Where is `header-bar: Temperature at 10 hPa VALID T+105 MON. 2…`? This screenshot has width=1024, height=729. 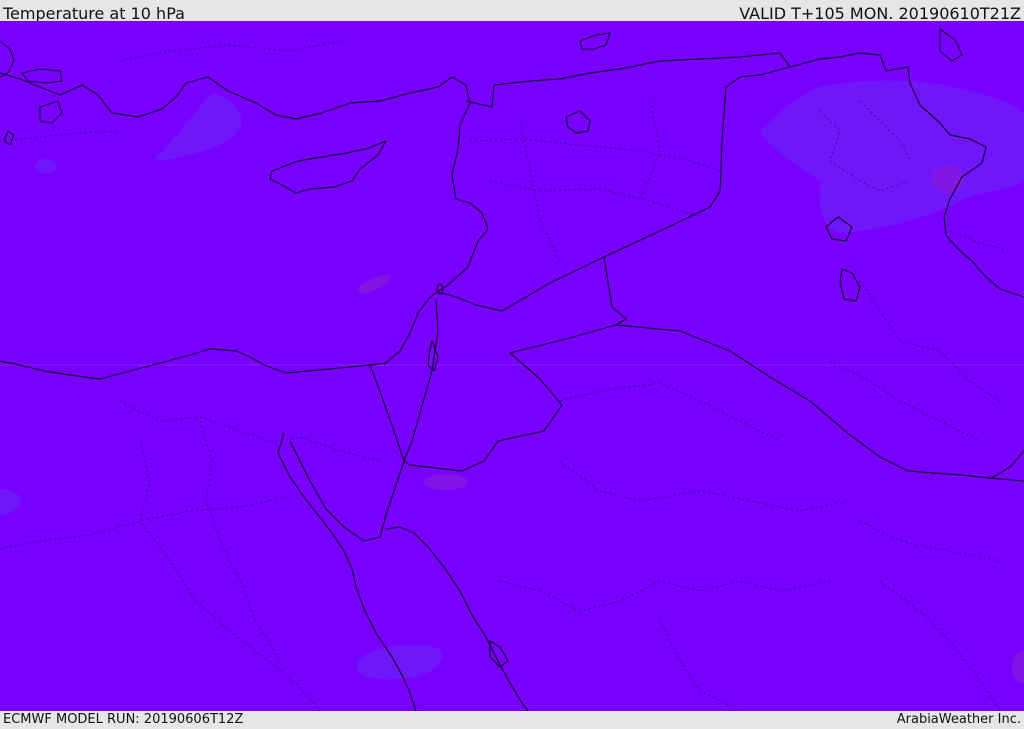 header-bar: Temperature at 10 hPa VALID T+105 MON. 2… is located at coordinates (512, 11).